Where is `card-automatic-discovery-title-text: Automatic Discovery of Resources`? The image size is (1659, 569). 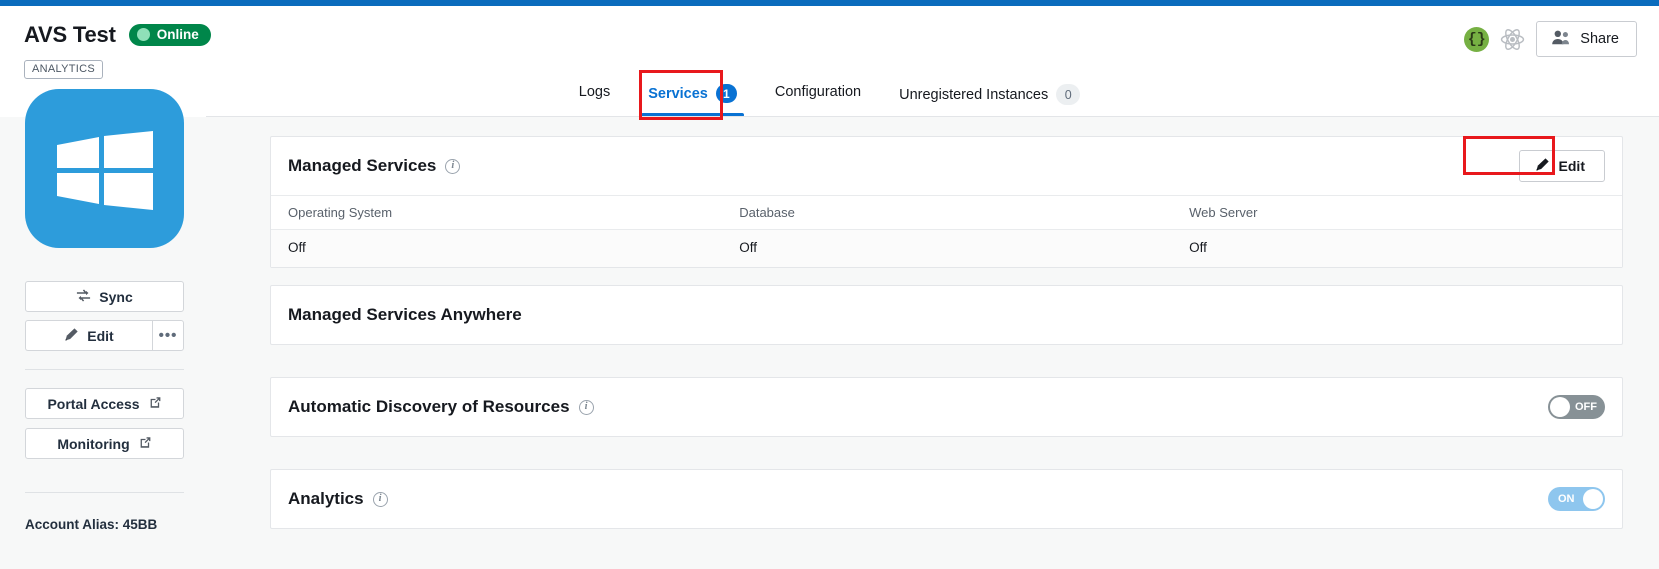 card-automatic-discovery-title-text: Automatic Discovery of Resources is located at coordinates (429, 406).